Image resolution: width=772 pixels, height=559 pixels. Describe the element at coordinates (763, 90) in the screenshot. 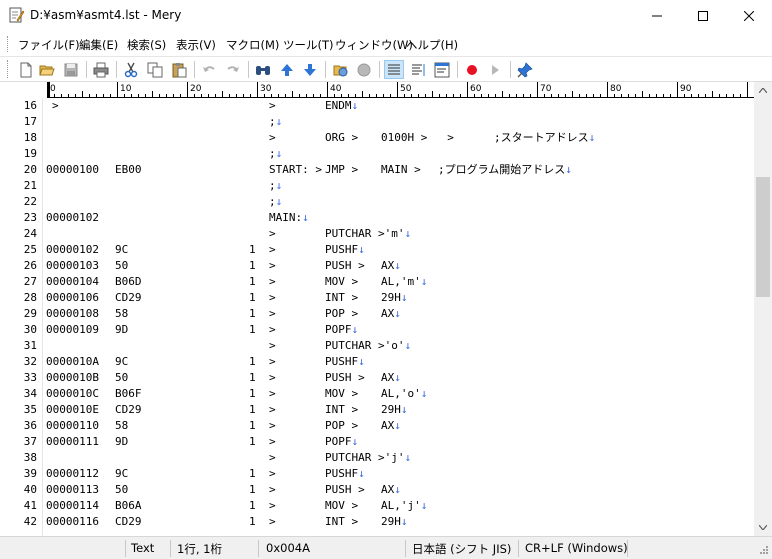

I see `scroll-up-button` at that location.